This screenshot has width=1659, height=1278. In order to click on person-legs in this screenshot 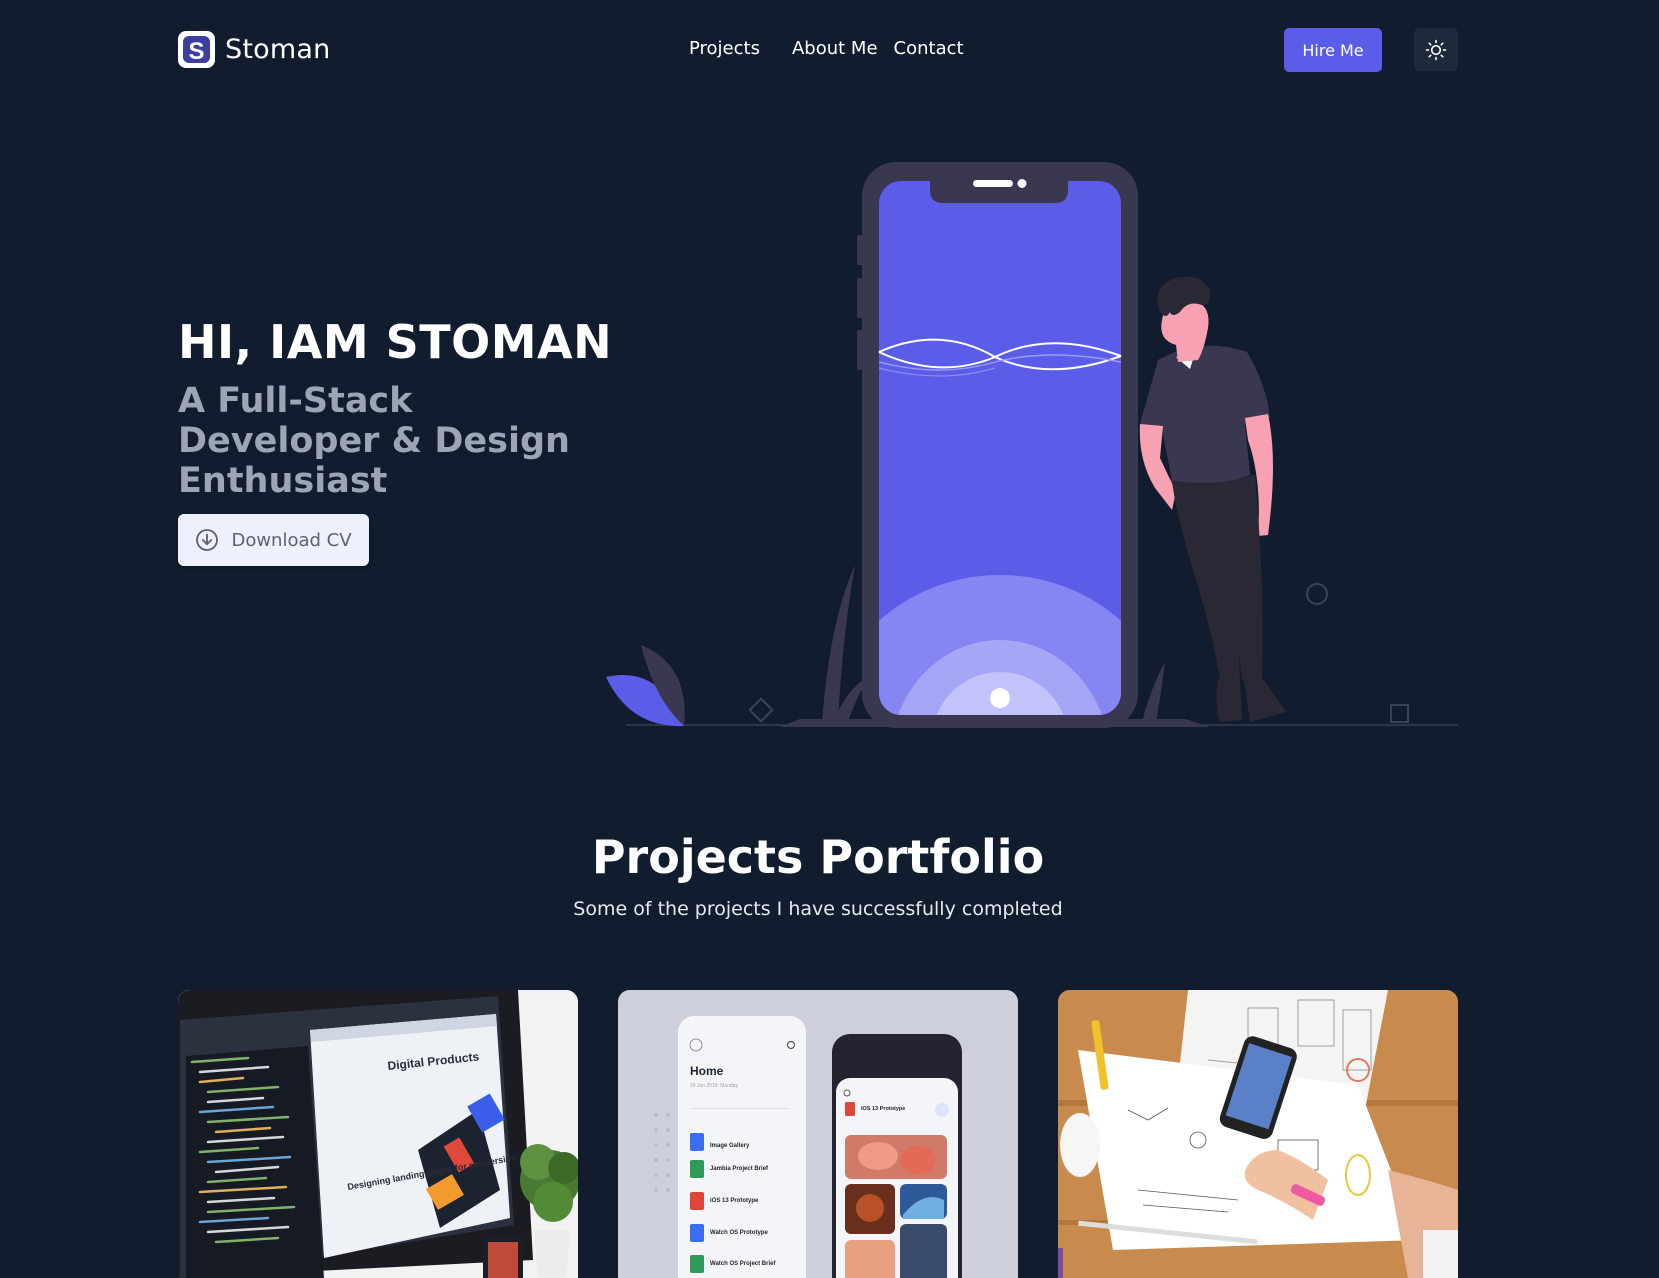, I will do `click(1217, 578)`.